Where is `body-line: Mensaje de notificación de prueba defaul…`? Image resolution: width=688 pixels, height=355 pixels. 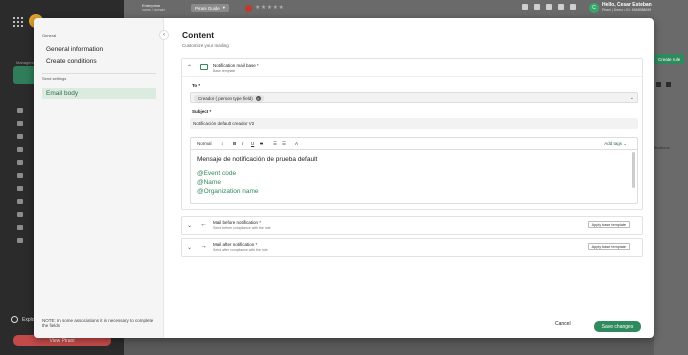 body-line: Mensaje de notificación de prueba defaul… is located at coordinates (257, 159).